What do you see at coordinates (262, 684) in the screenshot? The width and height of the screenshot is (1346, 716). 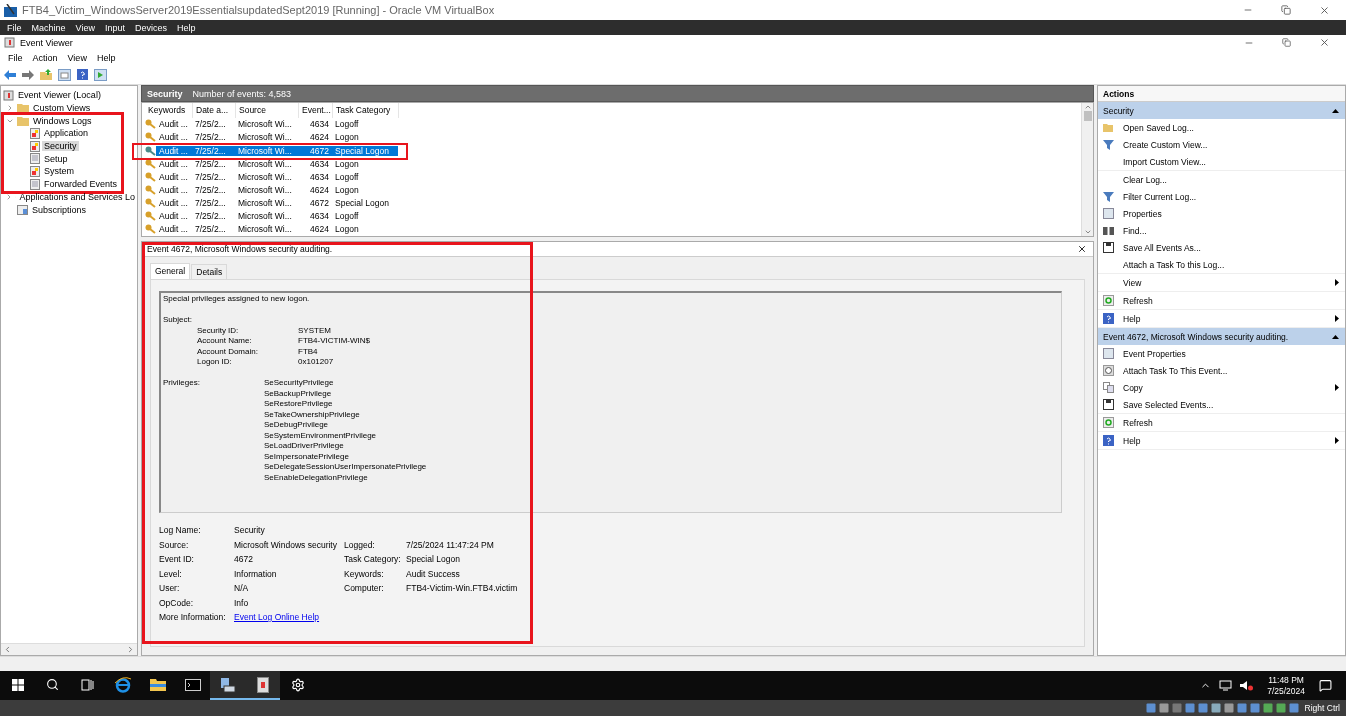 I see `log-icon` at bounding box center [262, 684].